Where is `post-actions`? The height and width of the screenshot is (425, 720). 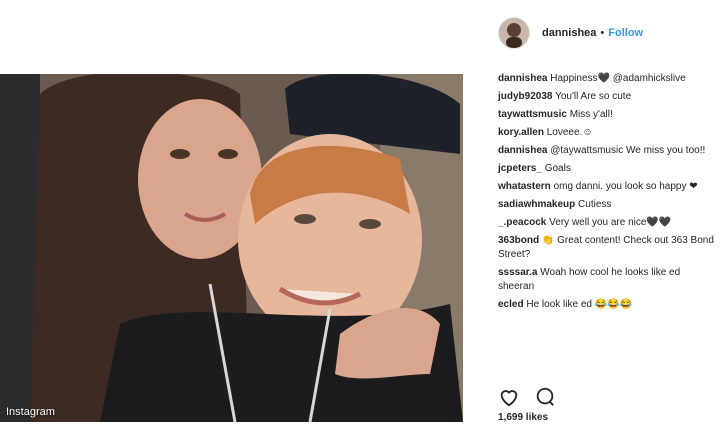
post-actions is located at coordinates (527, 397).